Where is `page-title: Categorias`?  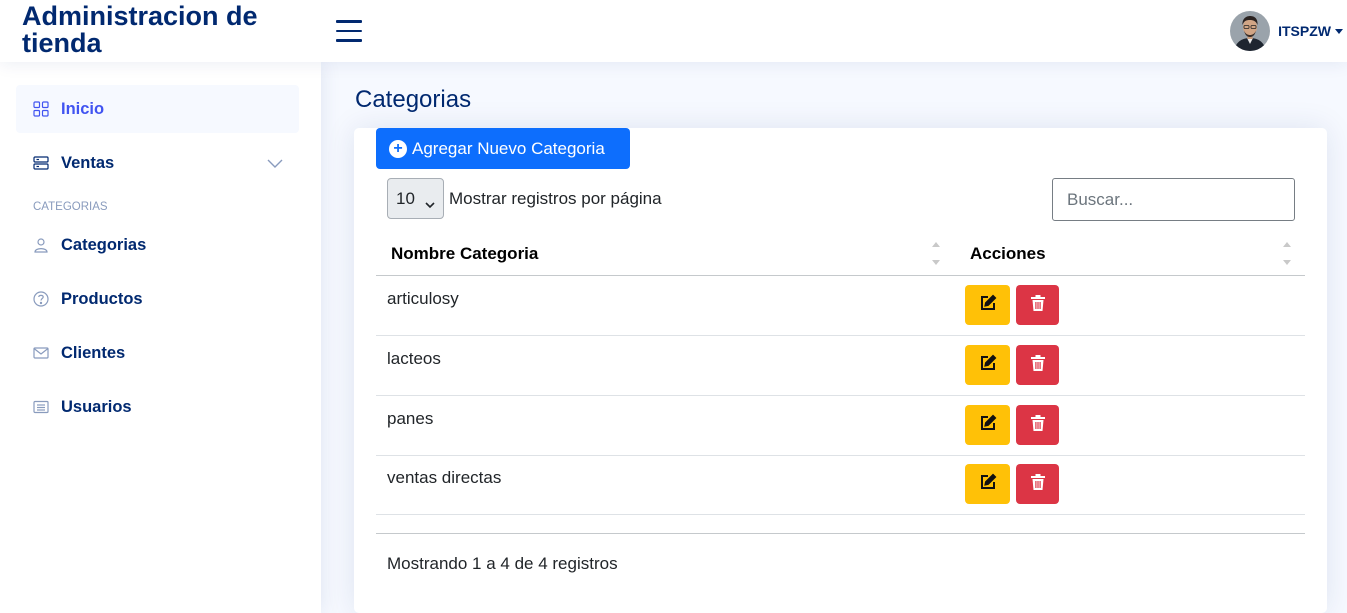
page-title: Categorias is located at coordinates (413, 99).